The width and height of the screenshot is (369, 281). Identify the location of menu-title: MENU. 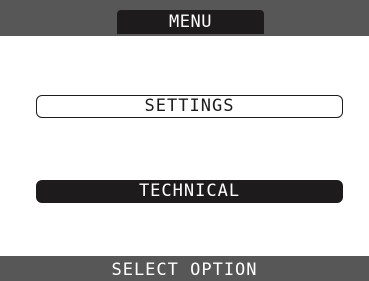
(190, 22).